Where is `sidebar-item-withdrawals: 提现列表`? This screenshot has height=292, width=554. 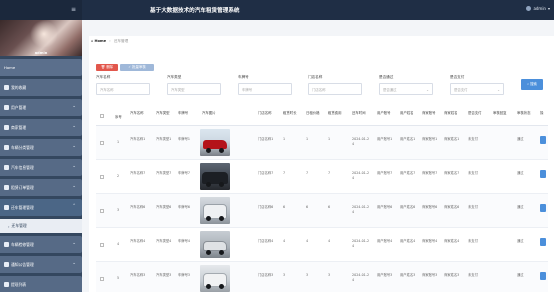 sidebar-item-withdrawals: 提现列表 is located at coordinates (41, 284).